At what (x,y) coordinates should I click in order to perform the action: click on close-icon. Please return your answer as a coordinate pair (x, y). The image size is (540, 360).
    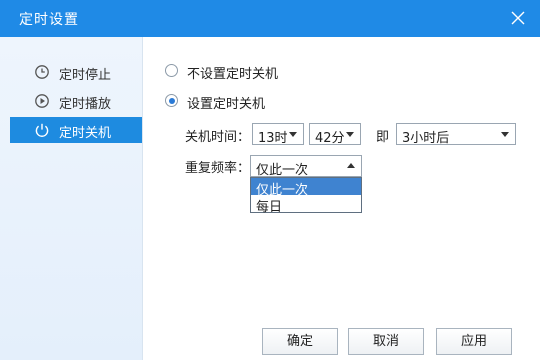
    Looking at the image, I should click on (518, 18).